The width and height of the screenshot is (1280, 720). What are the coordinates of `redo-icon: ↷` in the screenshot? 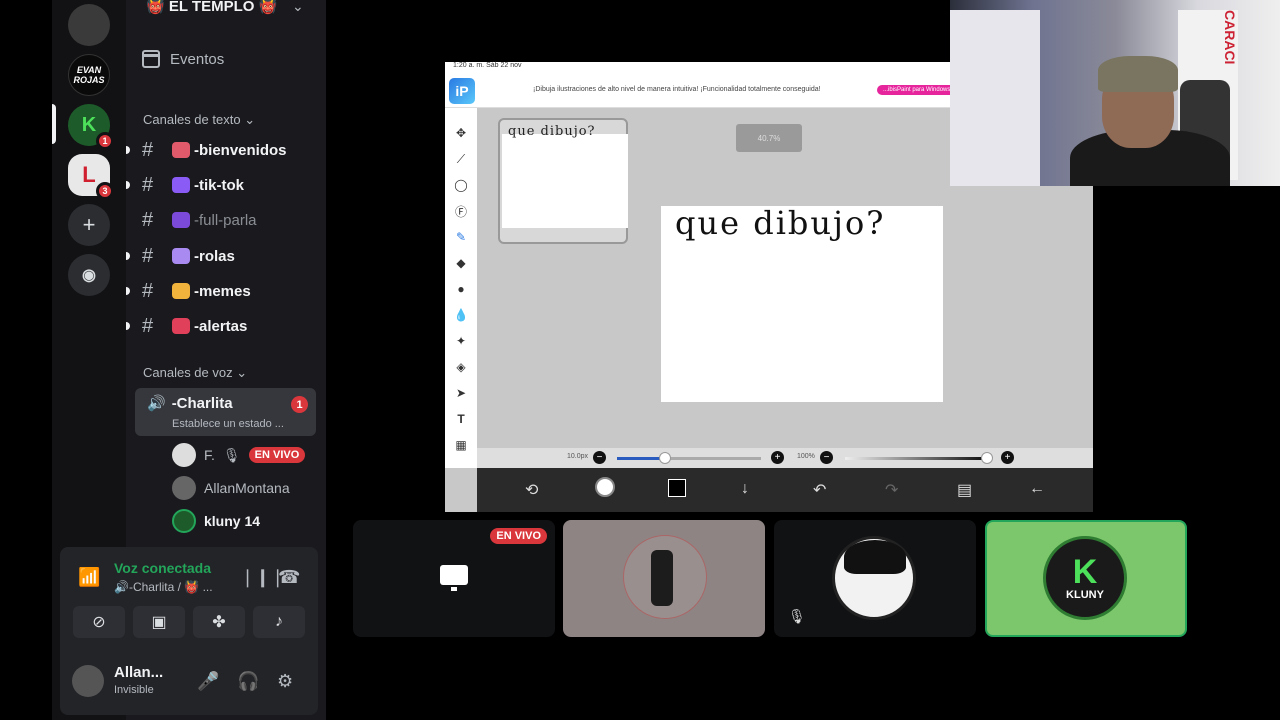 It's located at (891, 490).